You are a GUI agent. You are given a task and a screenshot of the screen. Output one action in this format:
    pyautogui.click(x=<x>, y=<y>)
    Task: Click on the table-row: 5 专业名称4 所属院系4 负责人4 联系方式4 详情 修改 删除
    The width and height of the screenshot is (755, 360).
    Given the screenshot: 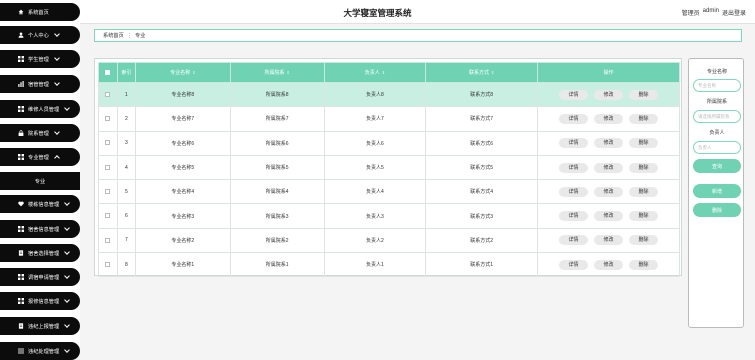 What is the action you would take?
    pyautogui.click(x=389, y=192)
    